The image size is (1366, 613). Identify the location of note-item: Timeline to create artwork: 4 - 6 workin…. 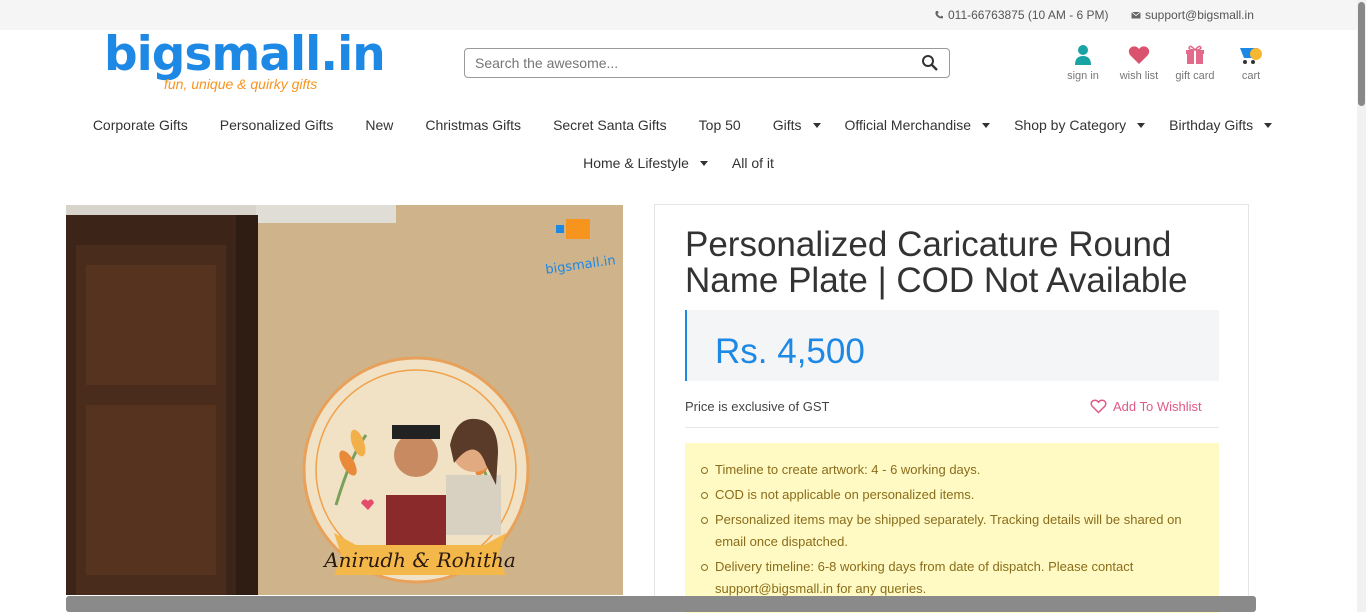
(951, 470).